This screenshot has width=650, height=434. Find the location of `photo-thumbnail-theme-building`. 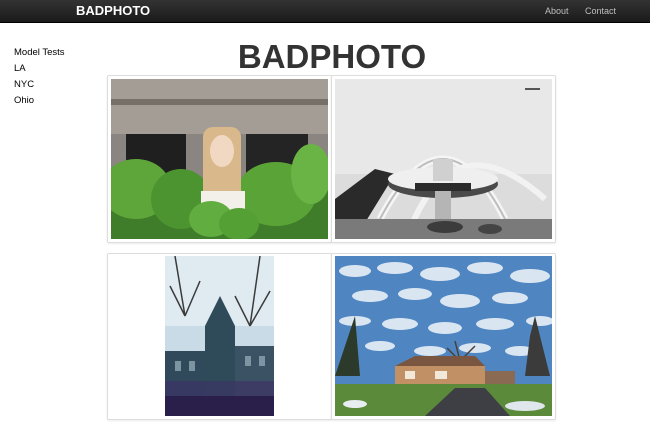

photo-thumbnail-theme-building is located at coordinates (443, 159).